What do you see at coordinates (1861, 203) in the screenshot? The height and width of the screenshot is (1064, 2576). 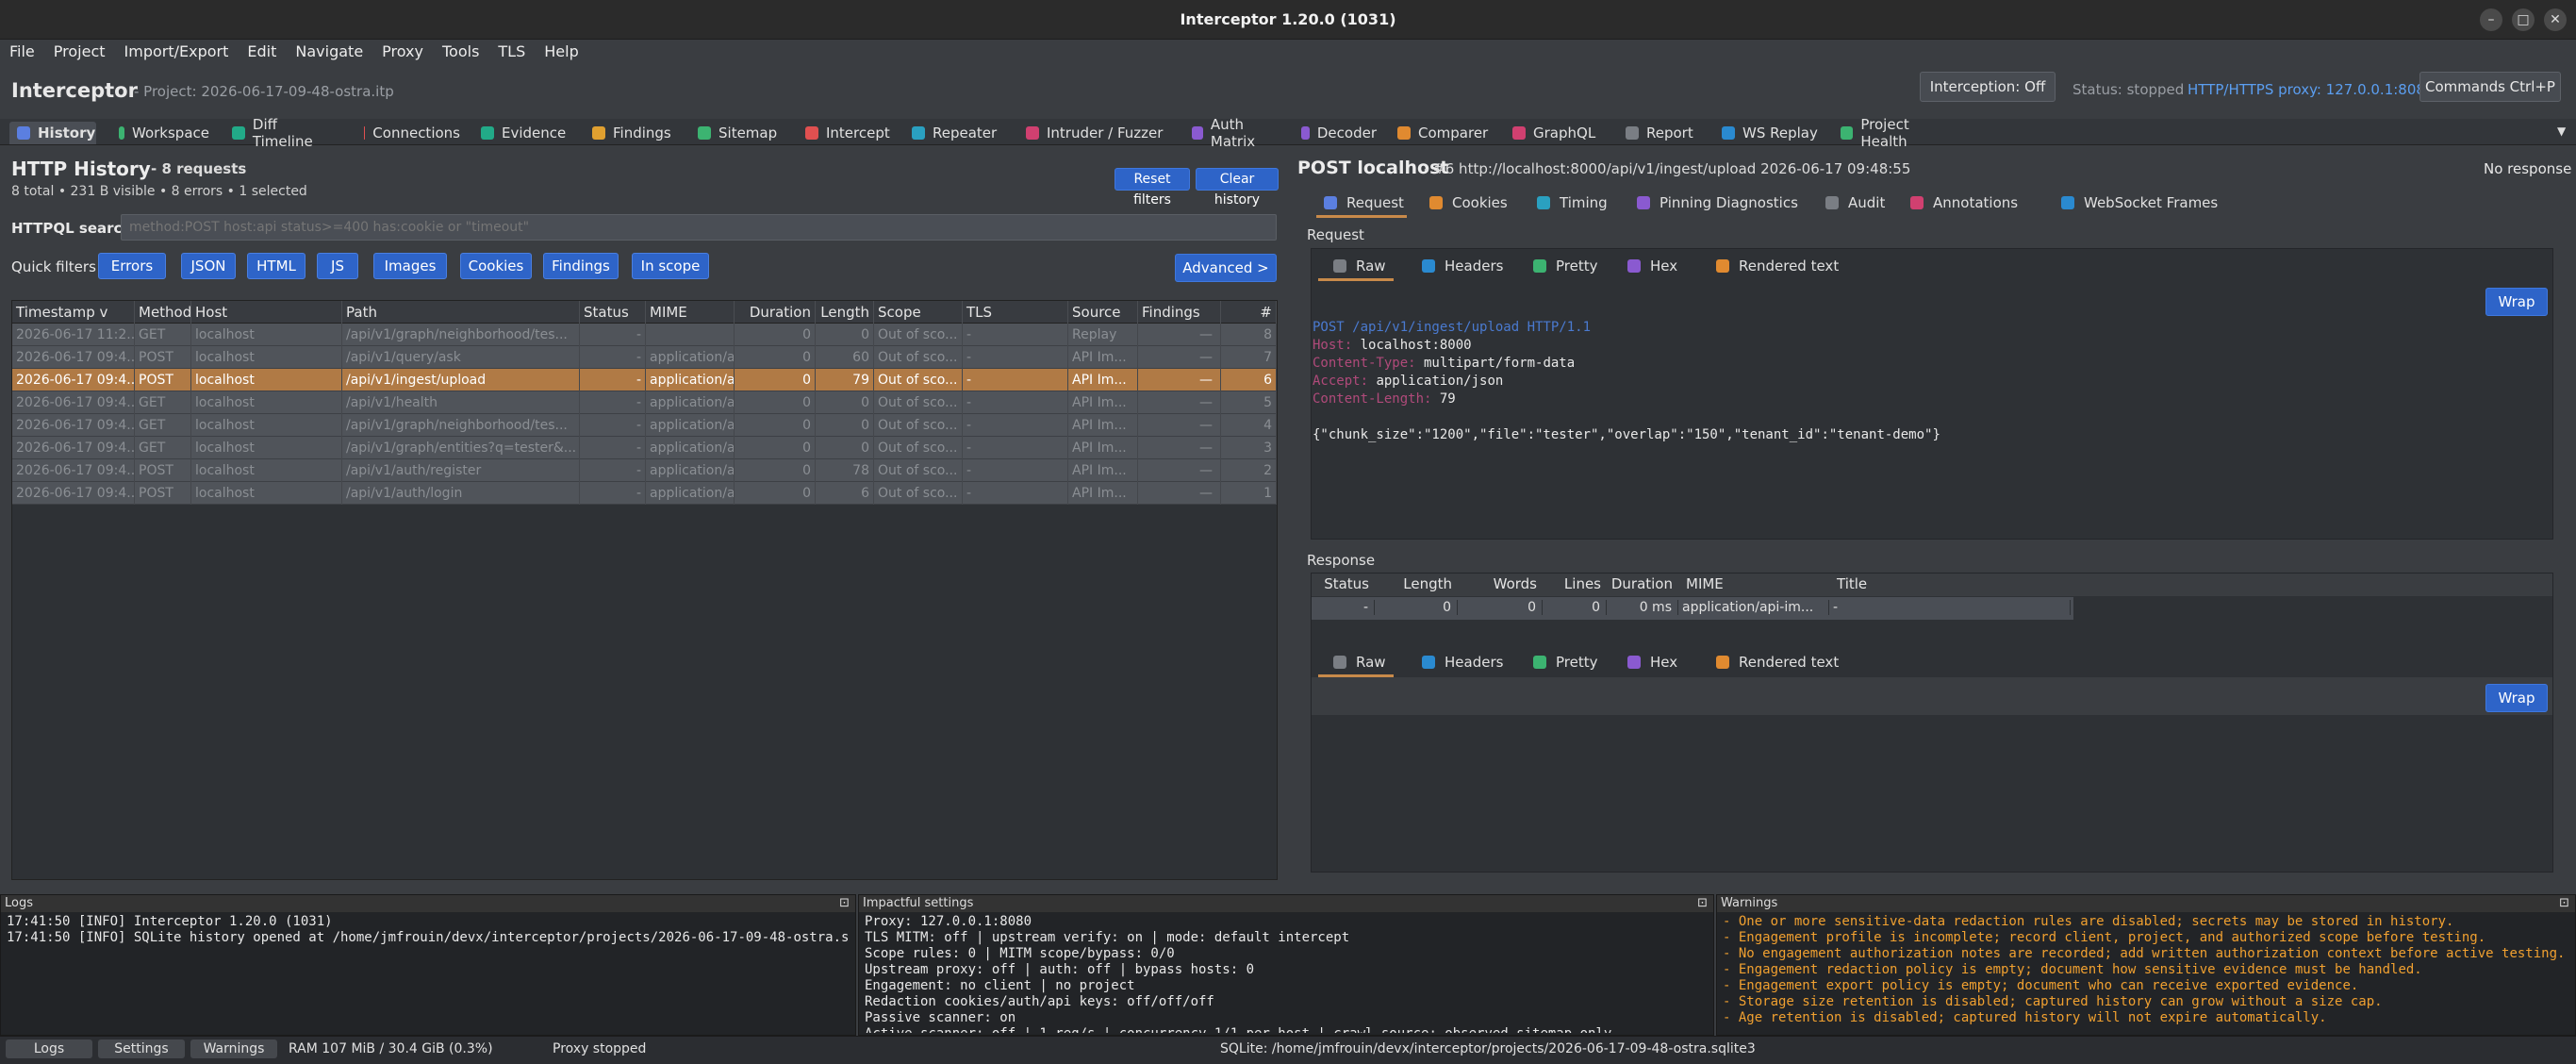 I see `detail-tab-audit: Audit` at bounding box center [1861, 203].